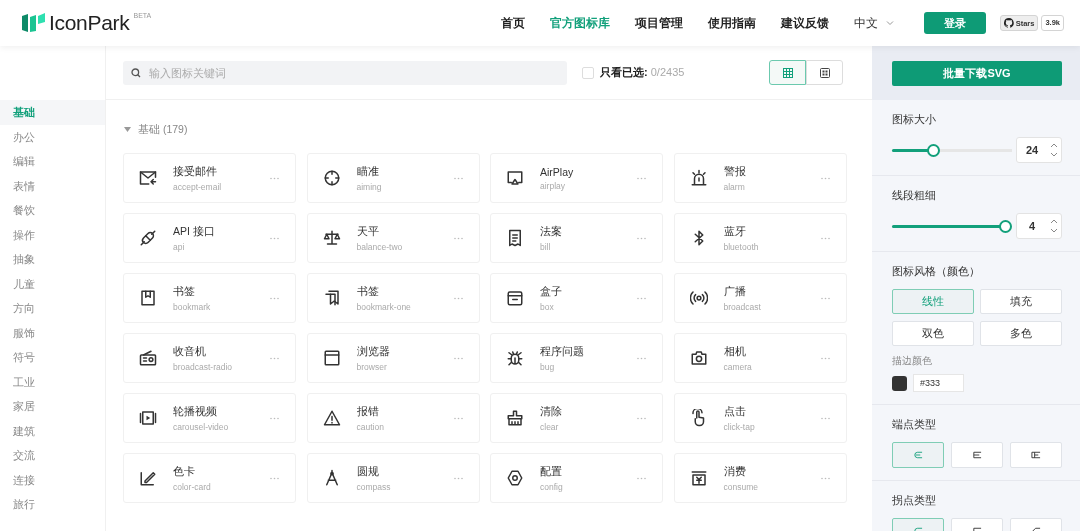 The image size is (1080, 531). I want to click on login-button: 登录, so click(954, 23).